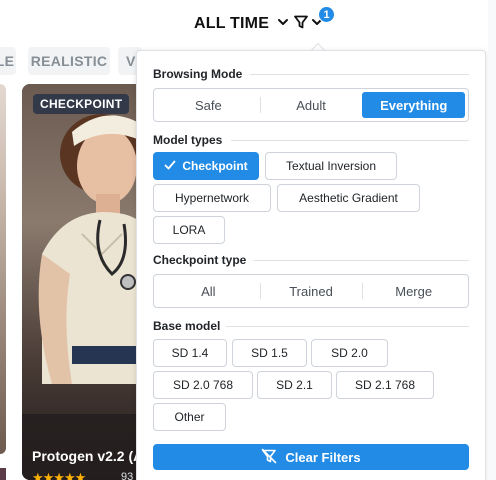  I want to click on filter-count-badge: 1, so click(326, 14).